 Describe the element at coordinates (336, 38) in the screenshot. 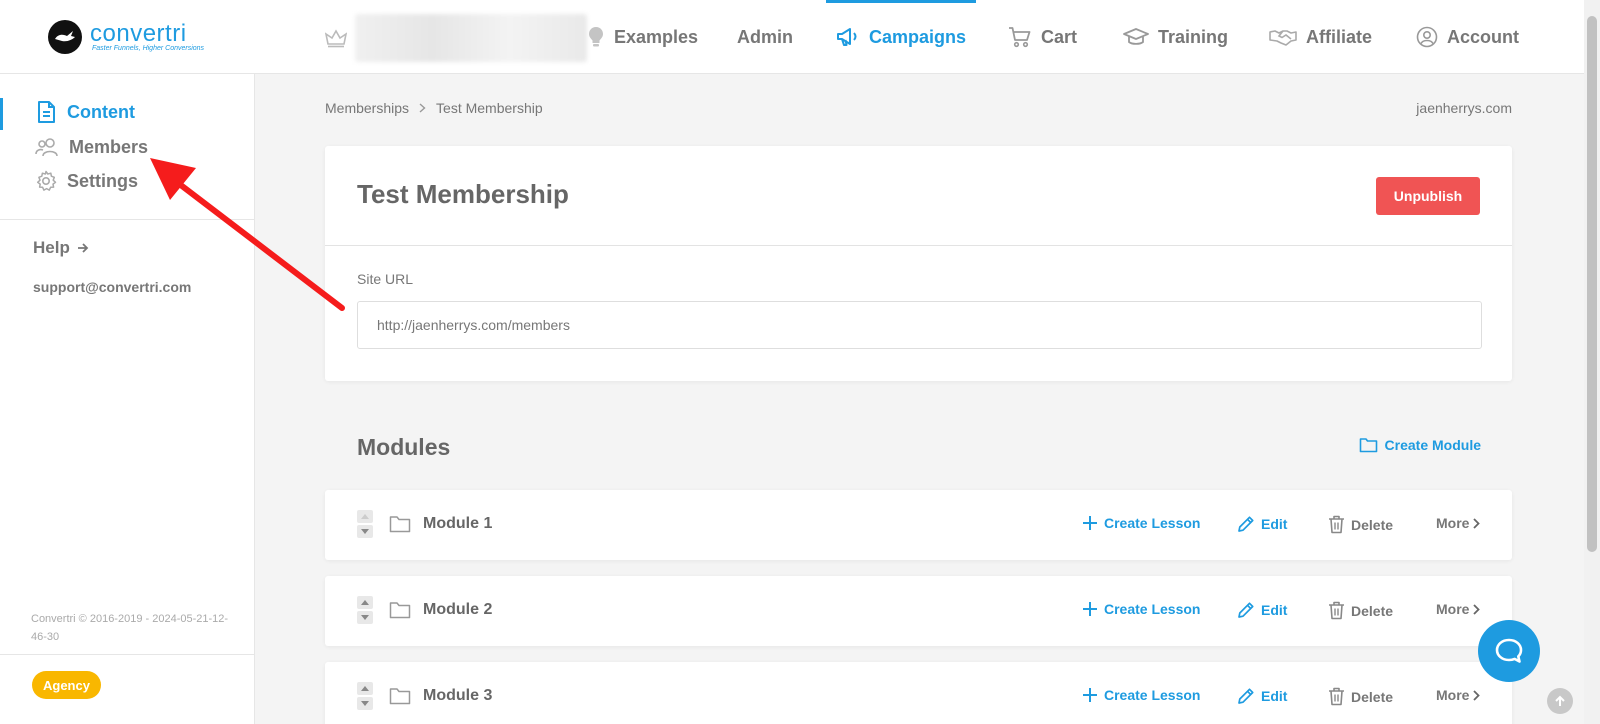

I see `crown-icon` at that location.